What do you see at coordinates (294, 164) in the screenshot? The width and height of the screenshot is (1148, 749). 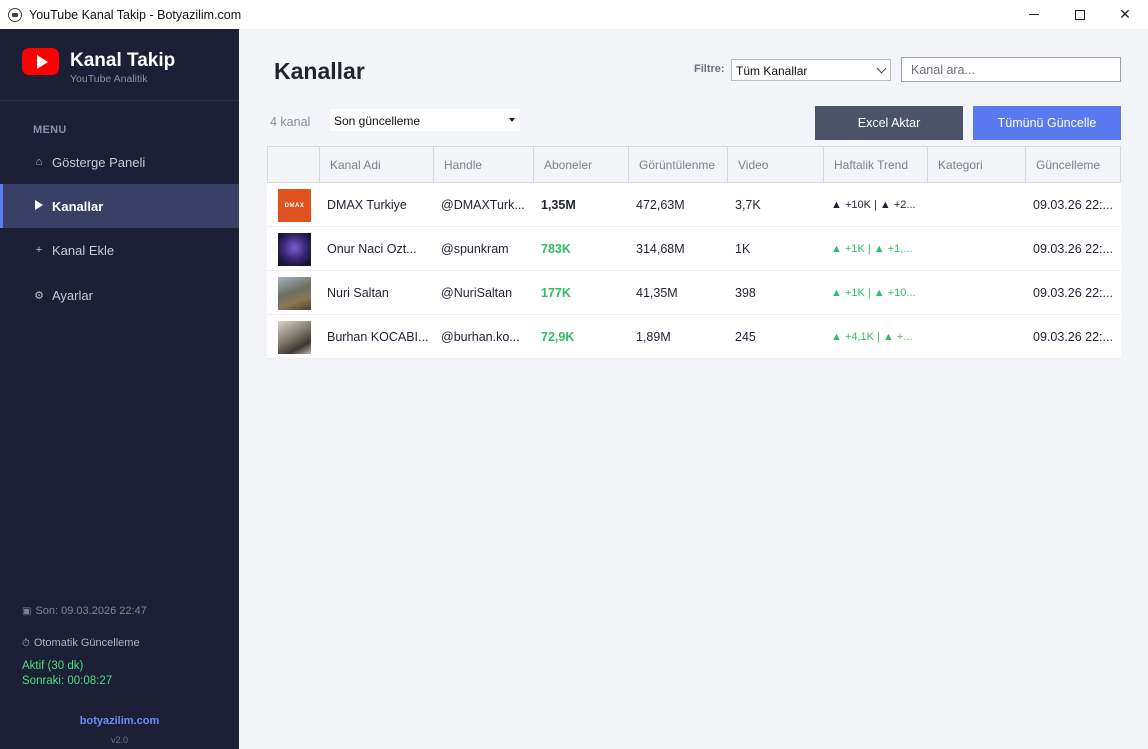 I see `column-header-thumb` at bounding box center [294, 164].